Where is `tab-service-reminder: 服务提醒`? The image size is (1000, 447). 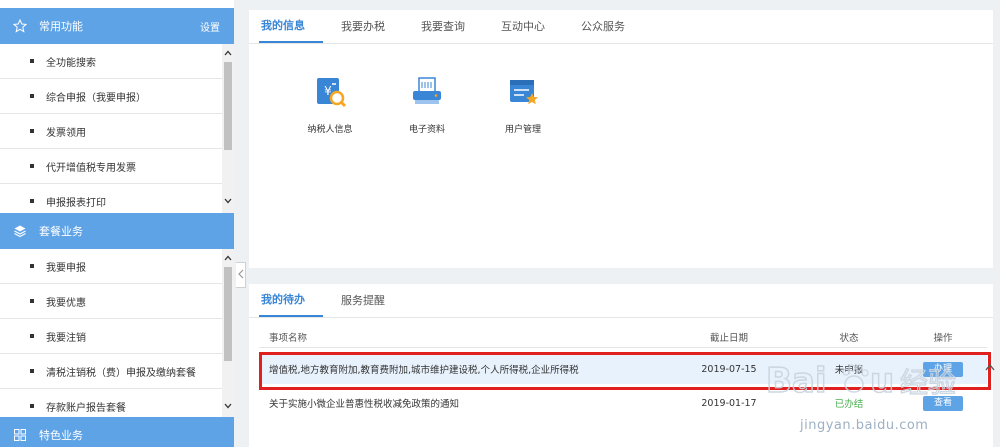 tab-service-reminder: 服务提醒 is located at coordinates (371, 300).